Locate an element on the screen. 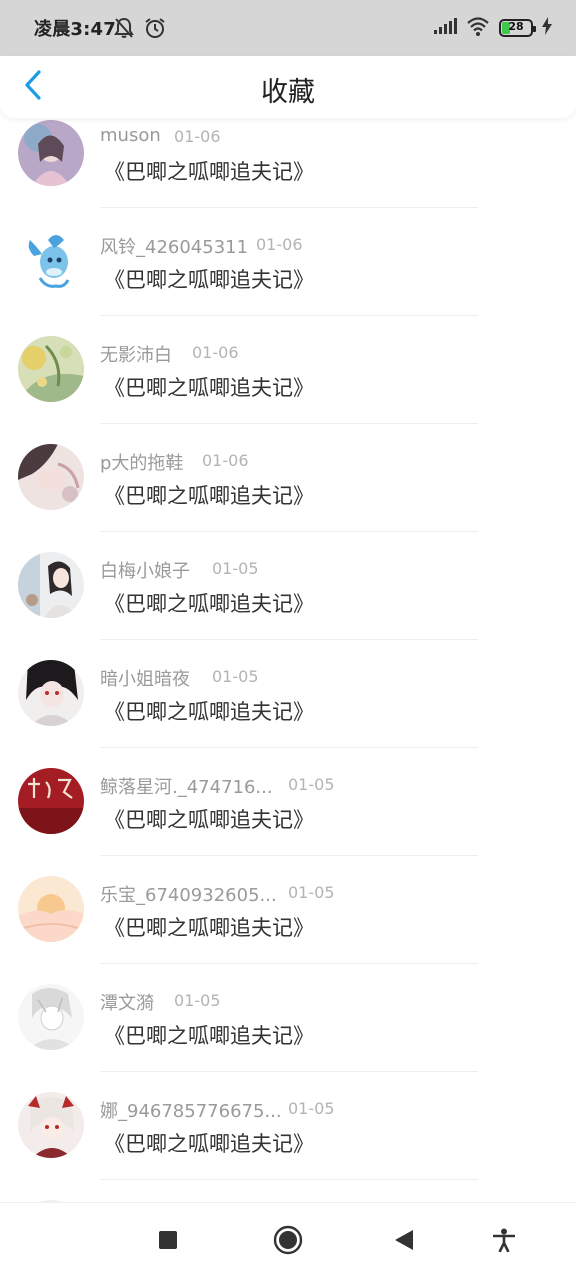 The height and width of the screenshot is (1280, 576). list-item: 潭文漪 01-05 《巴唧之呱唧追夫记》 is located at coordinates (288, 1018).